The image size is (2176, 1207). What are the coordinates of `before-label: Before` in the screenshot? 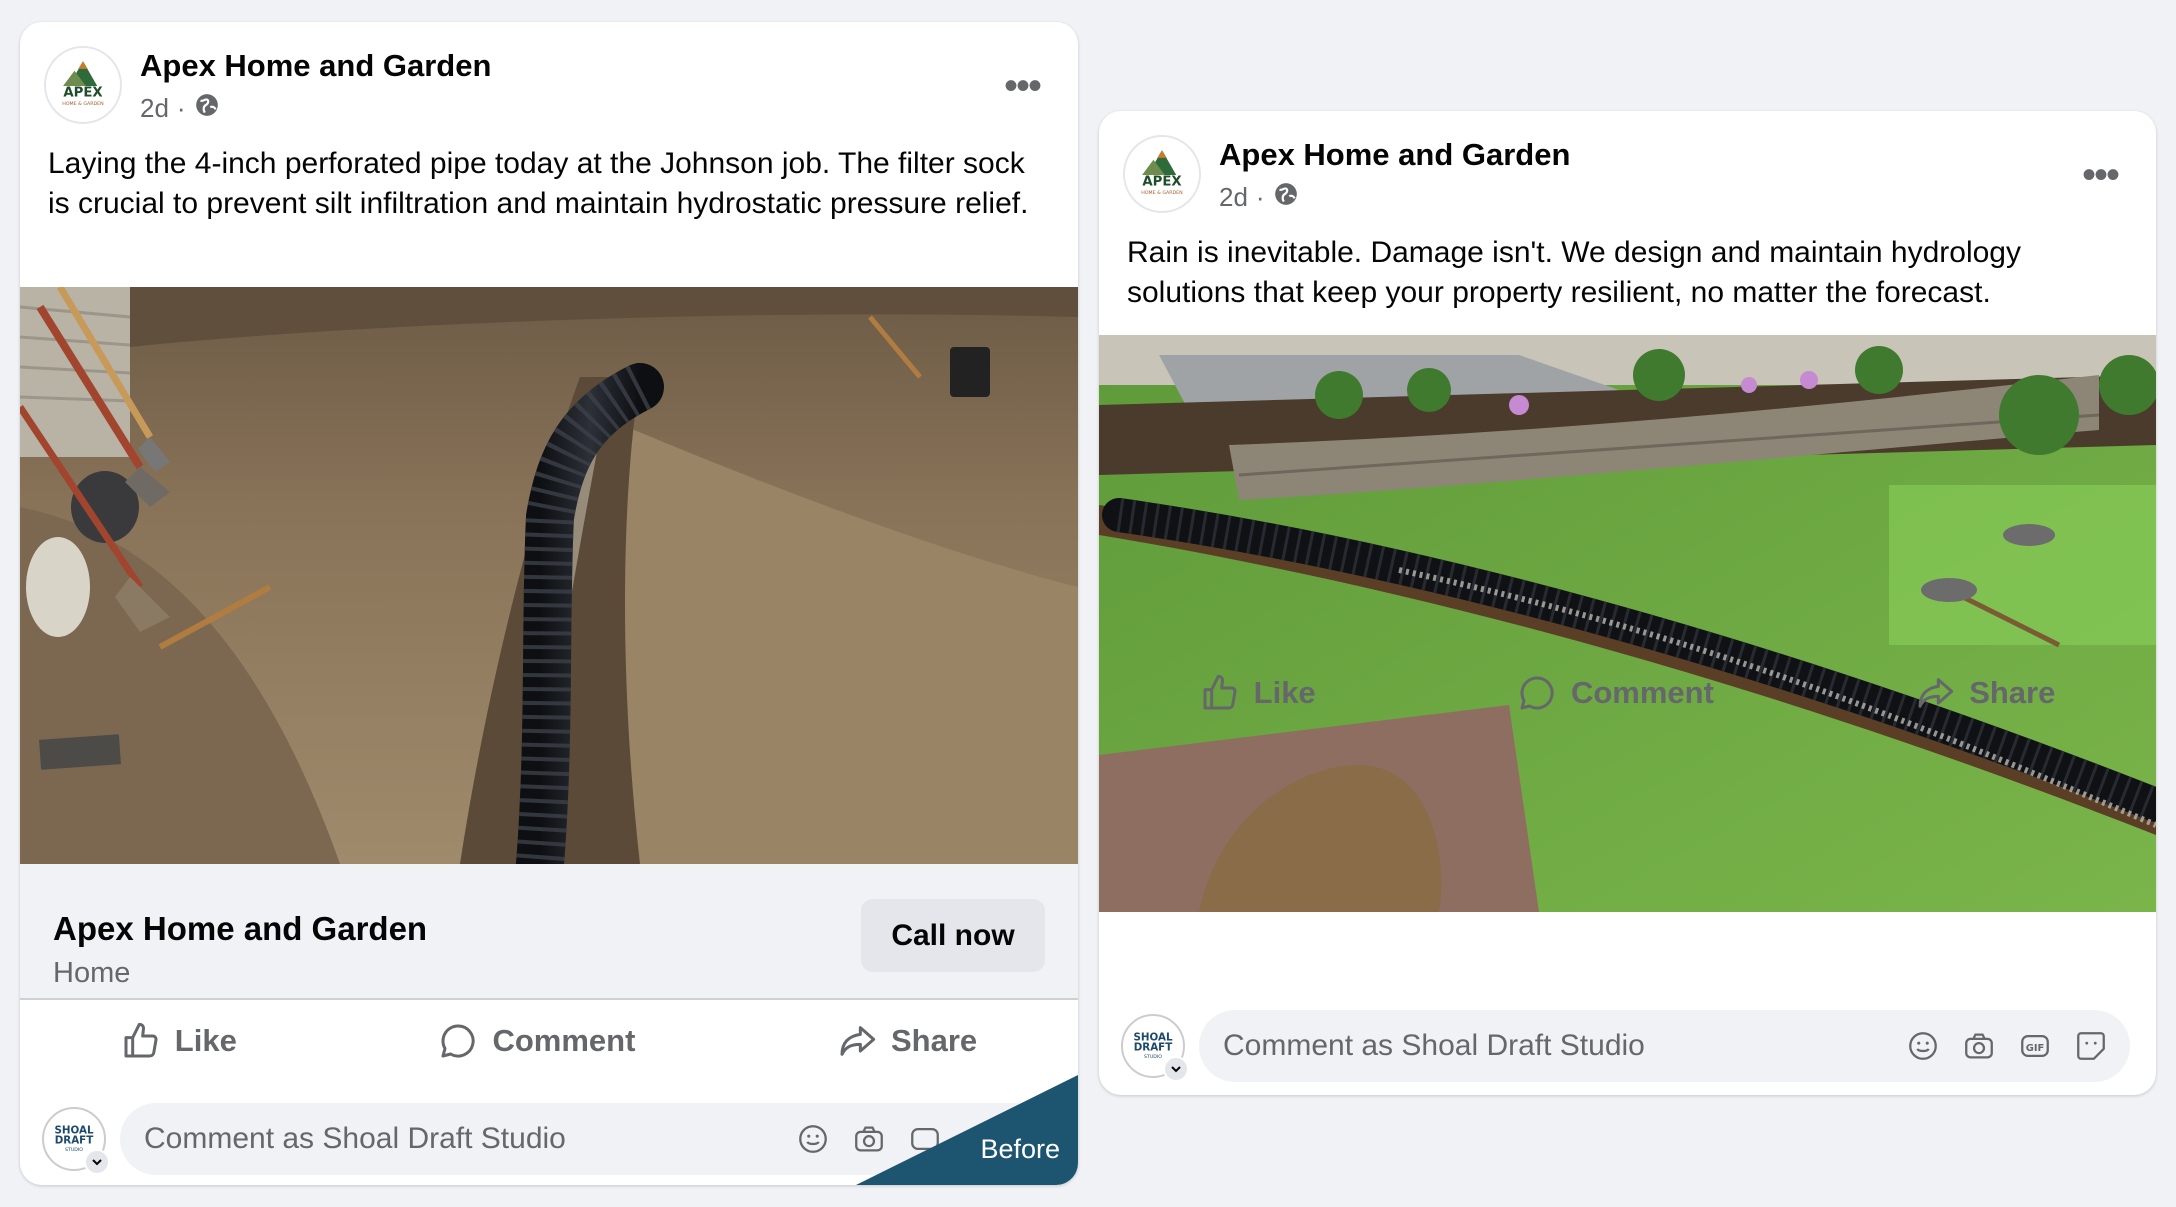 It's located at (1020, 1149).